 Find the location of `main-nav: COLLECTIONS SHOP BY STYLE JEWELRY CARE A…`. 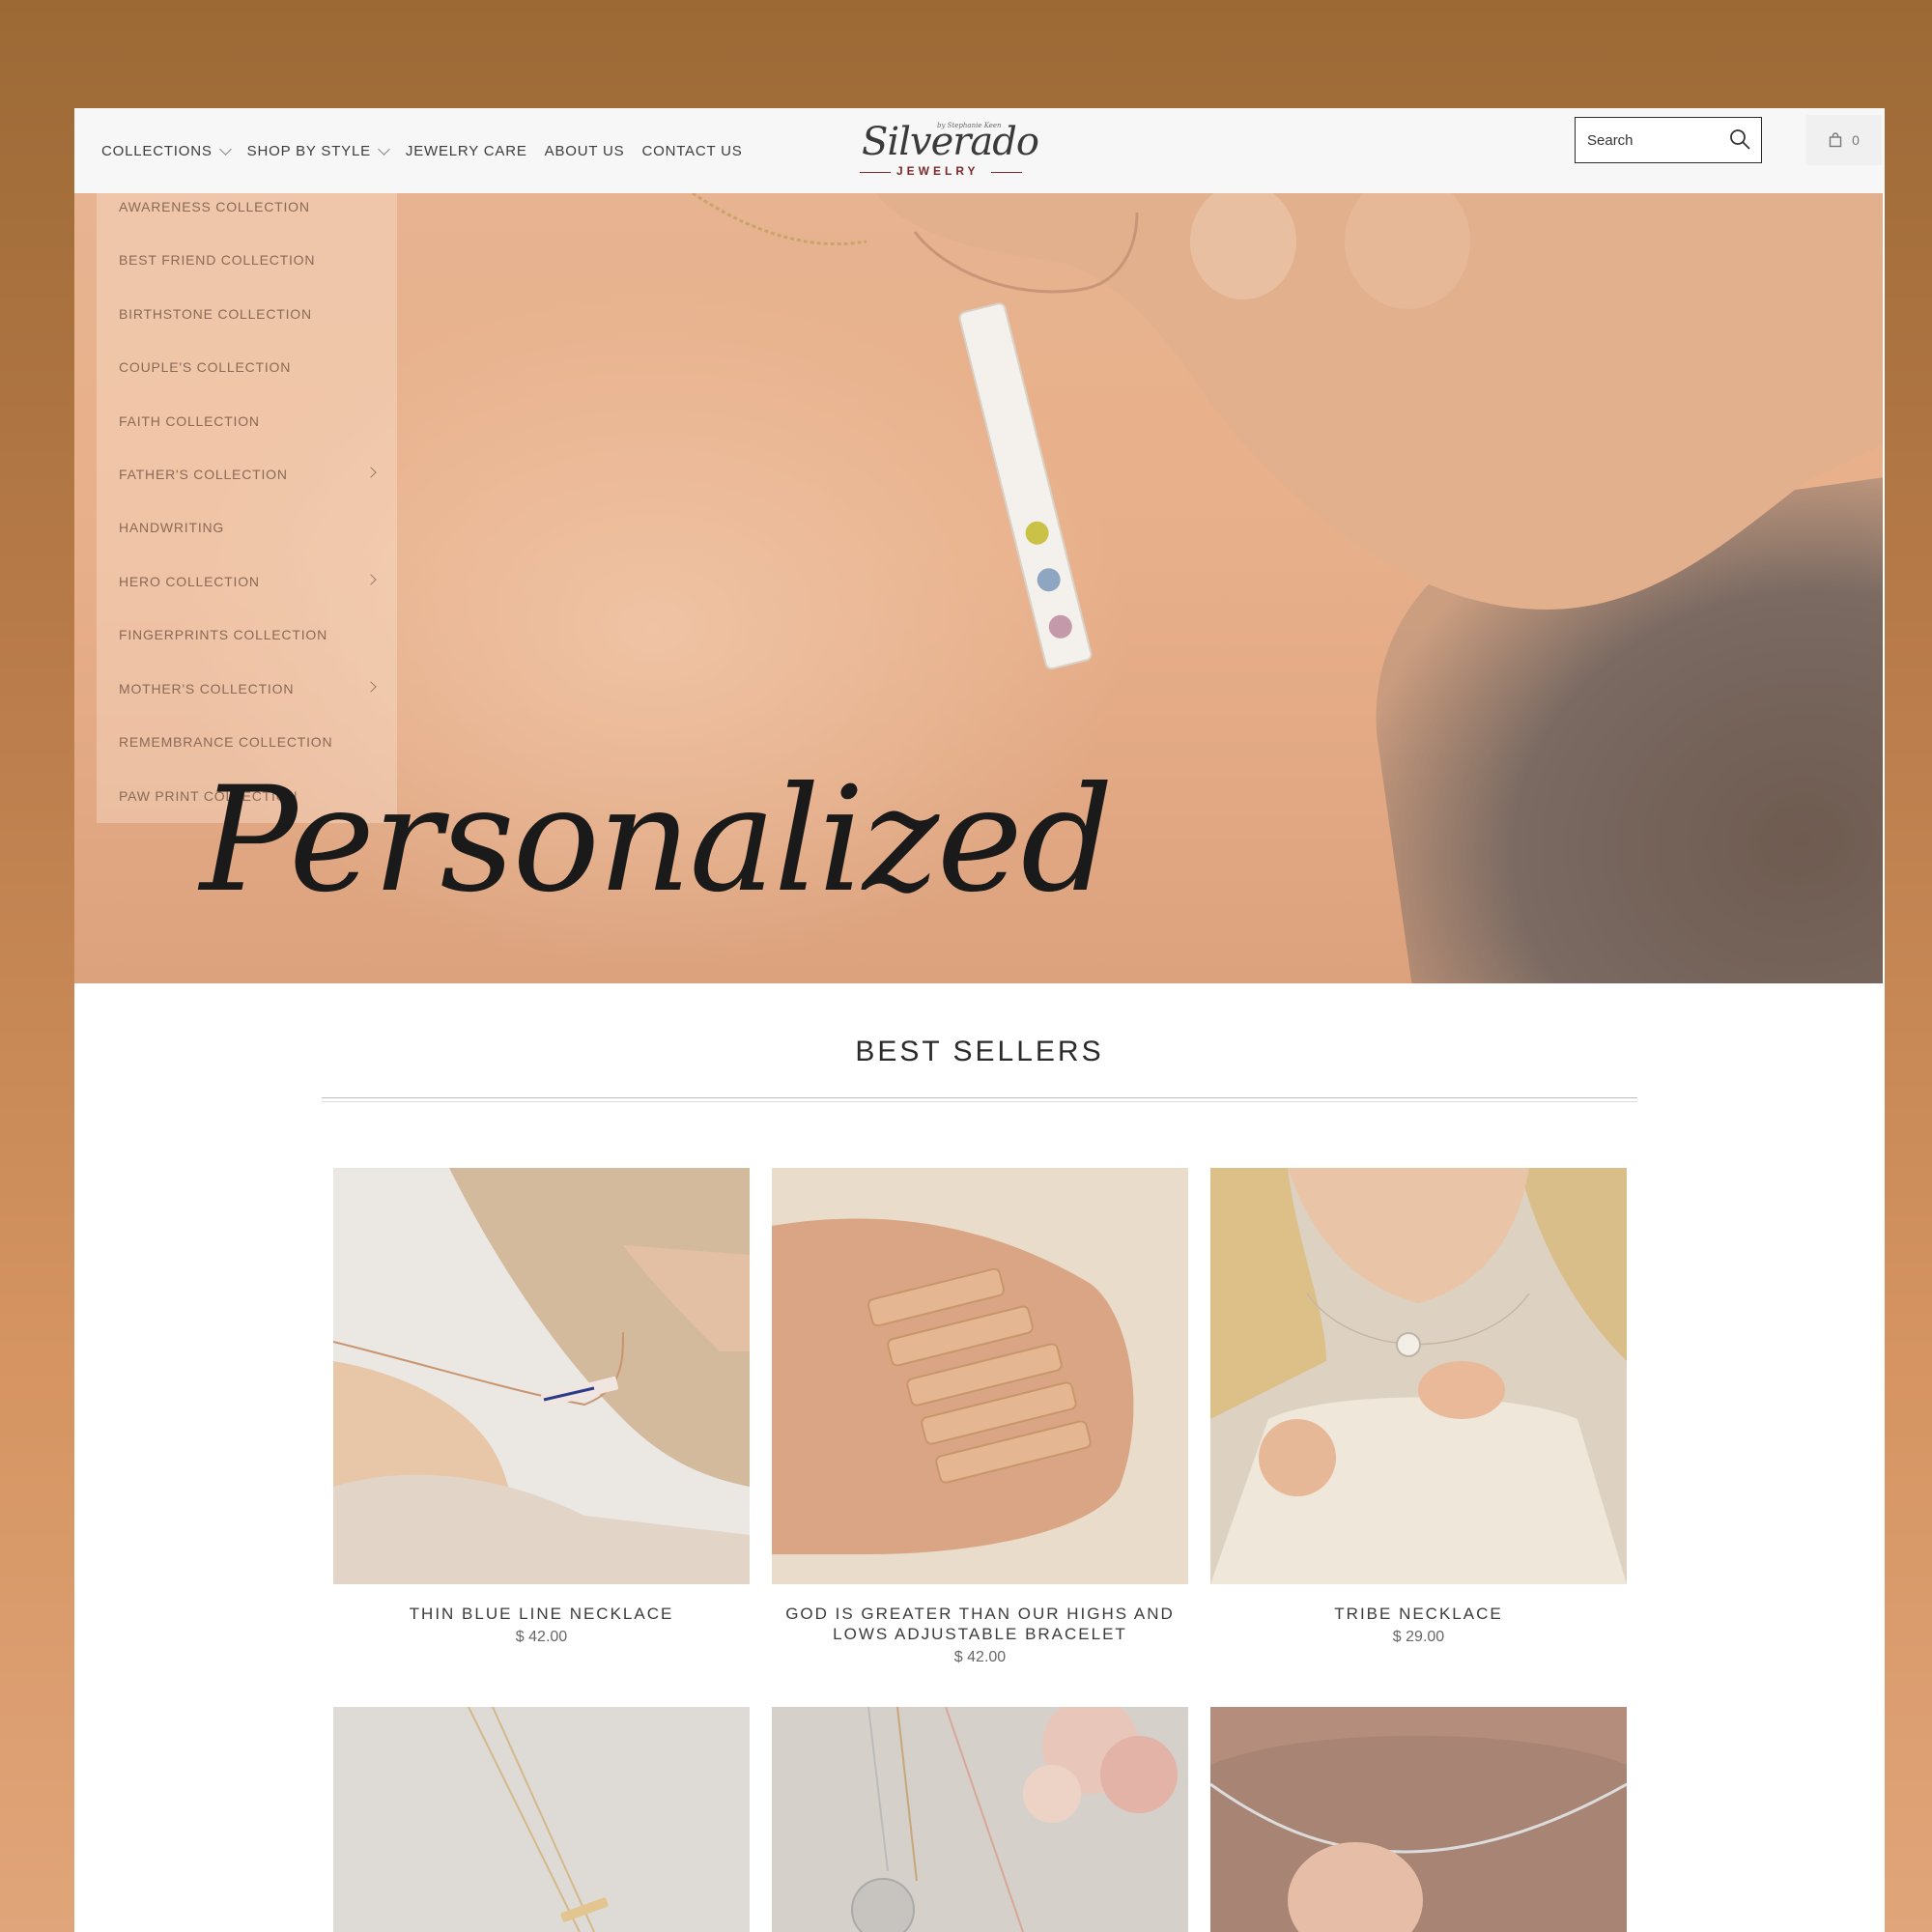

main-nav: COLLECTIONS SHOP BY STYLE JEWELRY CARE A… is located at coordinates (430, 150).